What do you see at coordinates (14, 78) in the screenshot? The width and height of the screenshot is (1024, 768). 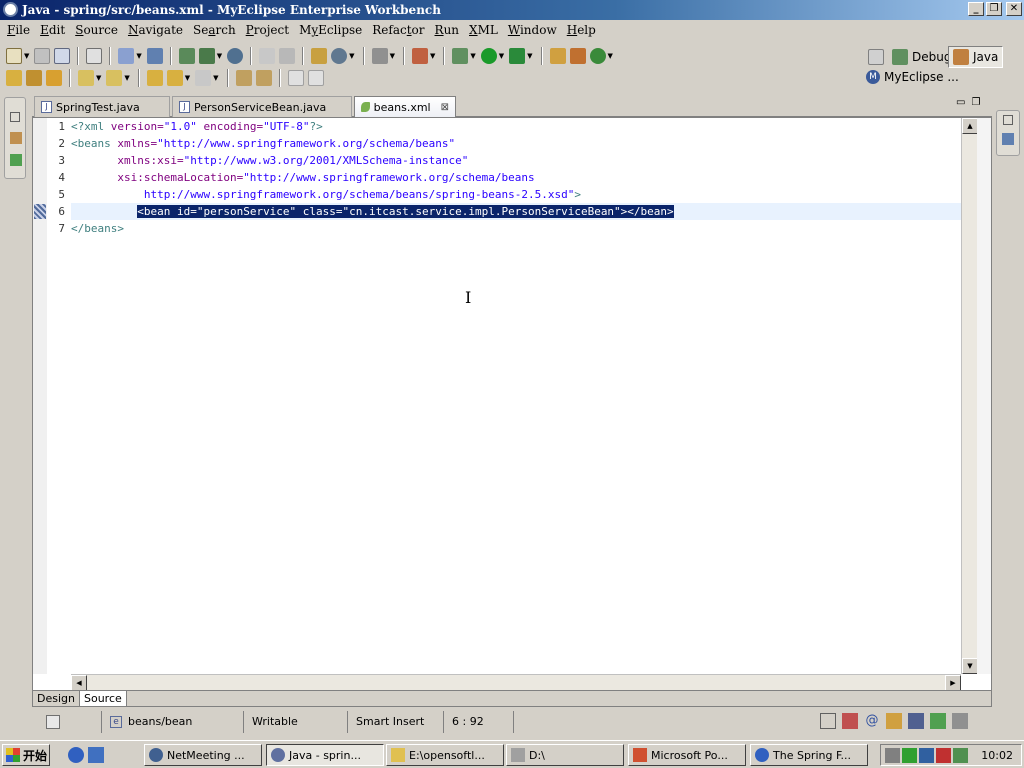 I see `open-folder-icon` at bounding box center [14, 78].